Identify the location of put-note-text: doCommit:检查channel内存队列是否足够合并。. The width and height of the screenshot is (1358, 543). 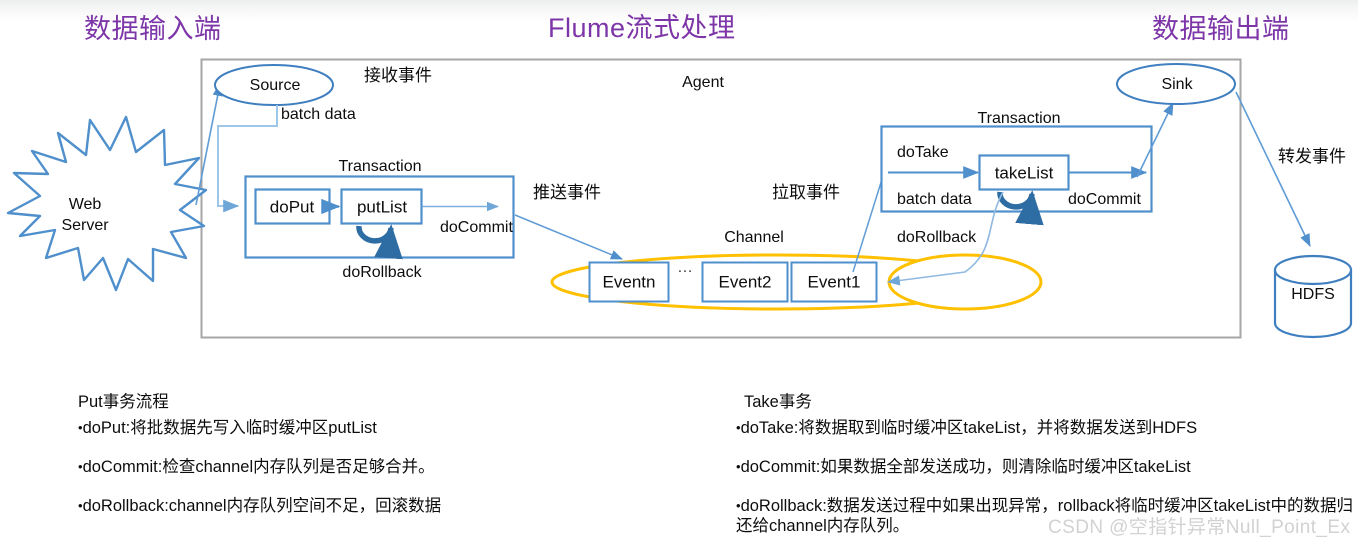
(258, 466).